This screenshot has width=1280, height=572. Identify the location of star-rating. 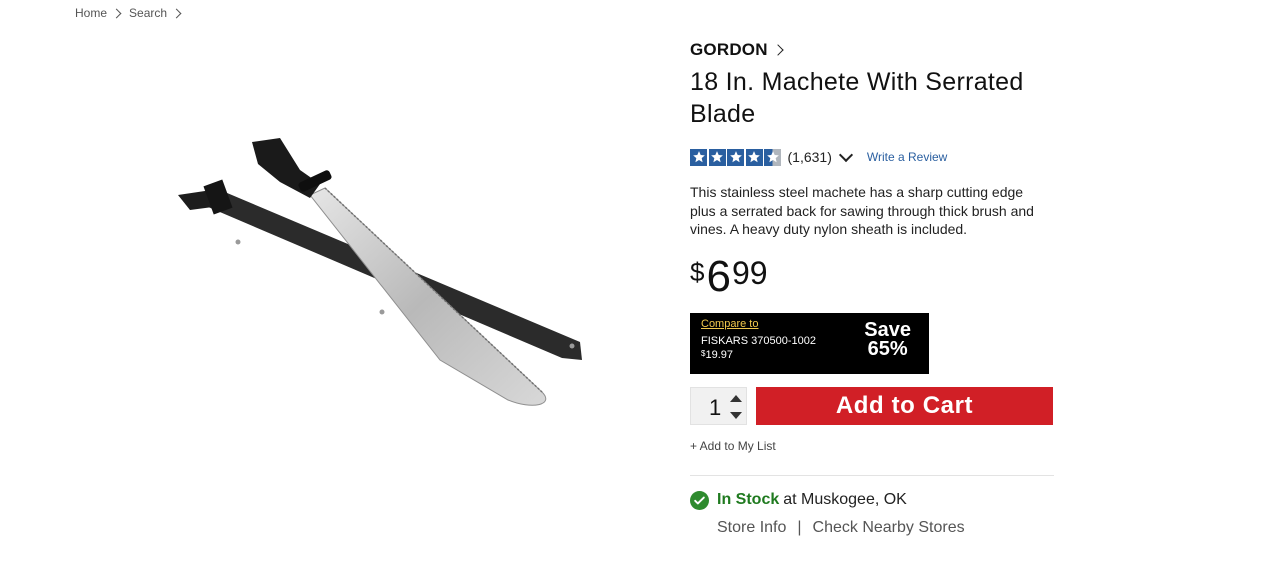
(736, 157).